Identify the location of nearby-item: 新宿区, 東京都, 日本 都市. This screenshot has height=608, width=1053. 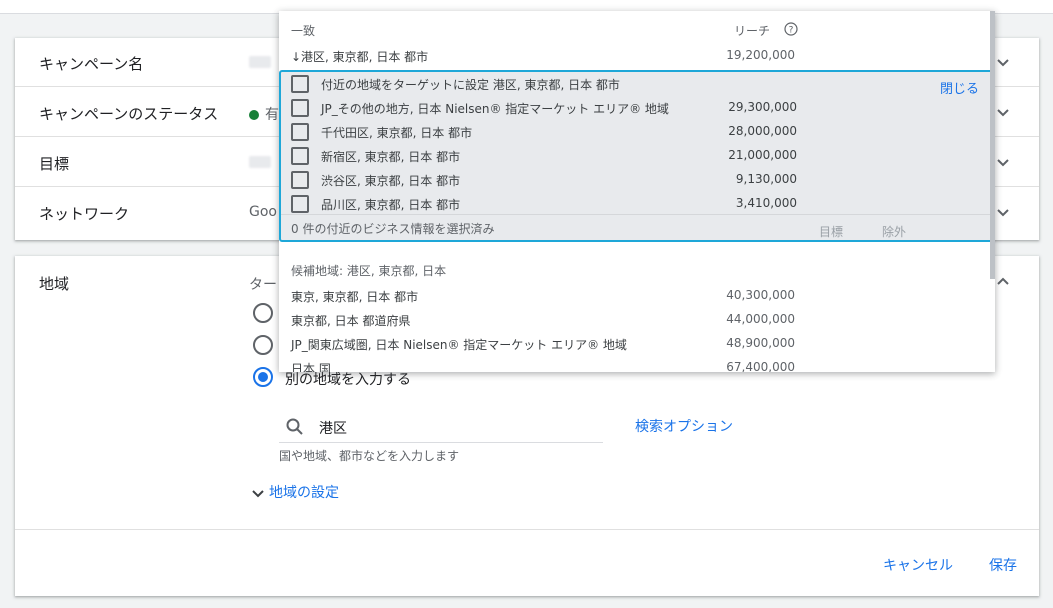
(391, 157).